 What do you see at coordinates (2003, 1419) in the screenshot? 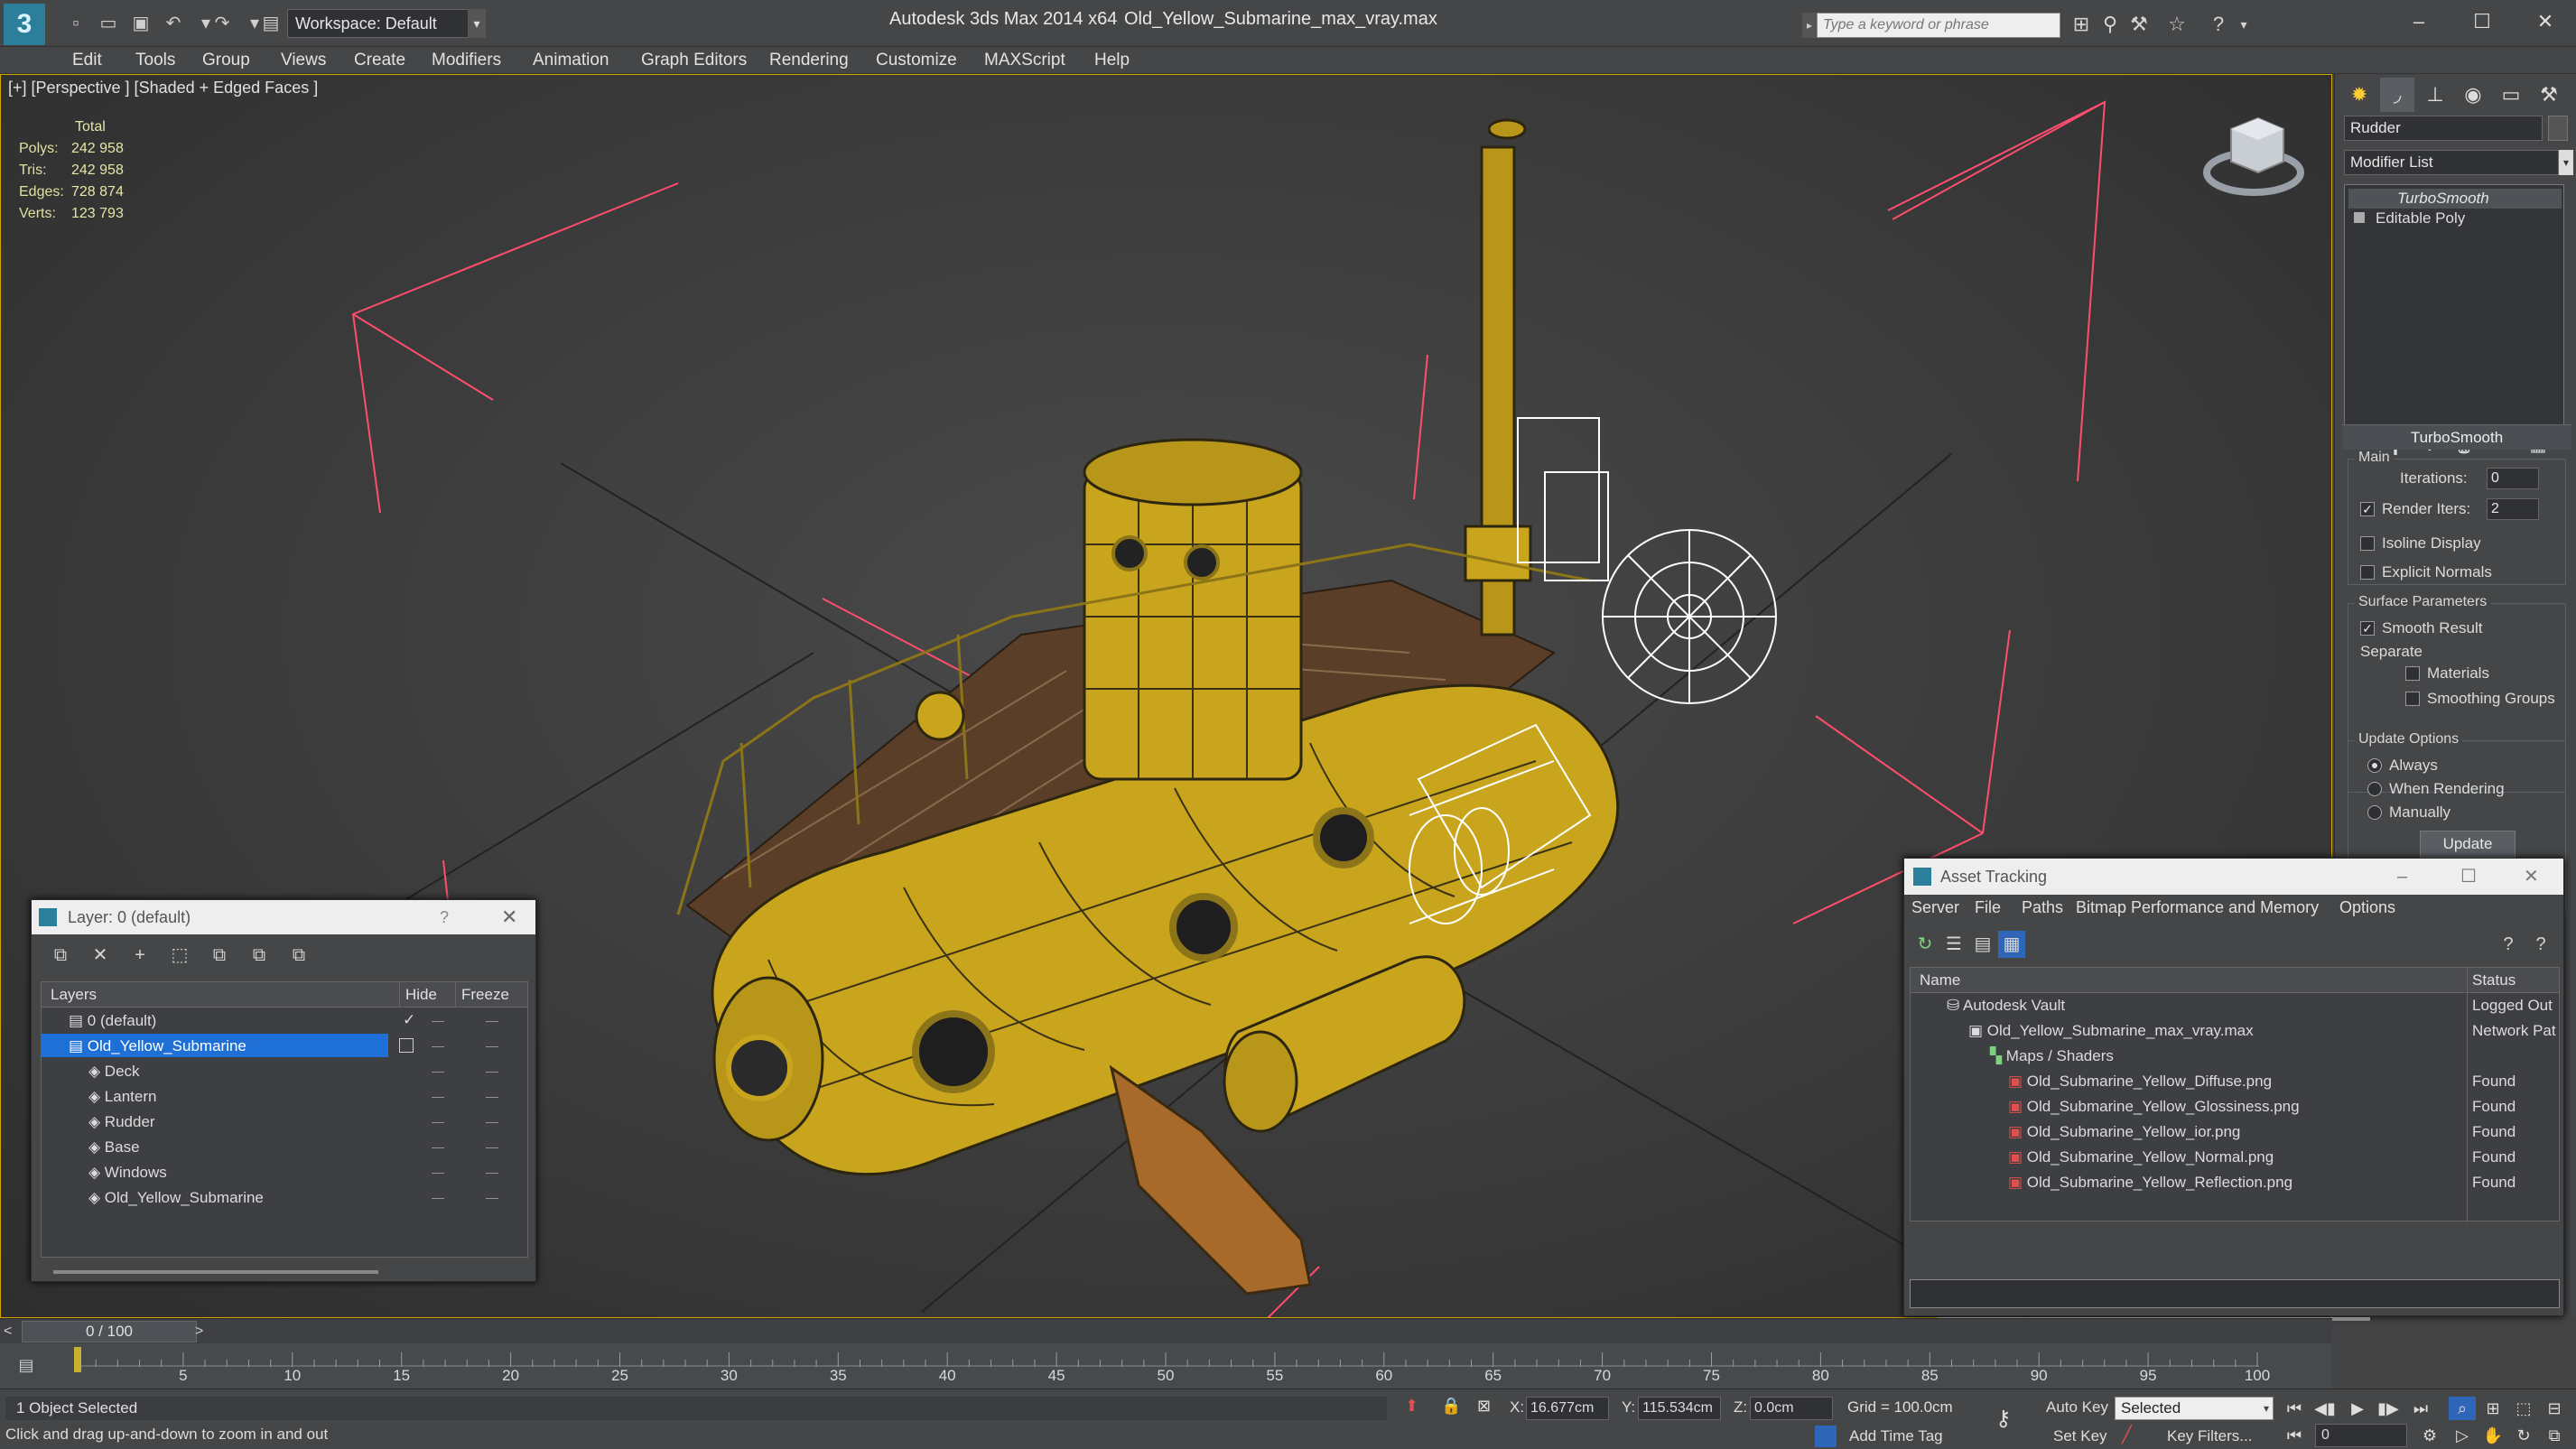
I see `key-icon: ⚷` at bounding box center [2003, 1419].